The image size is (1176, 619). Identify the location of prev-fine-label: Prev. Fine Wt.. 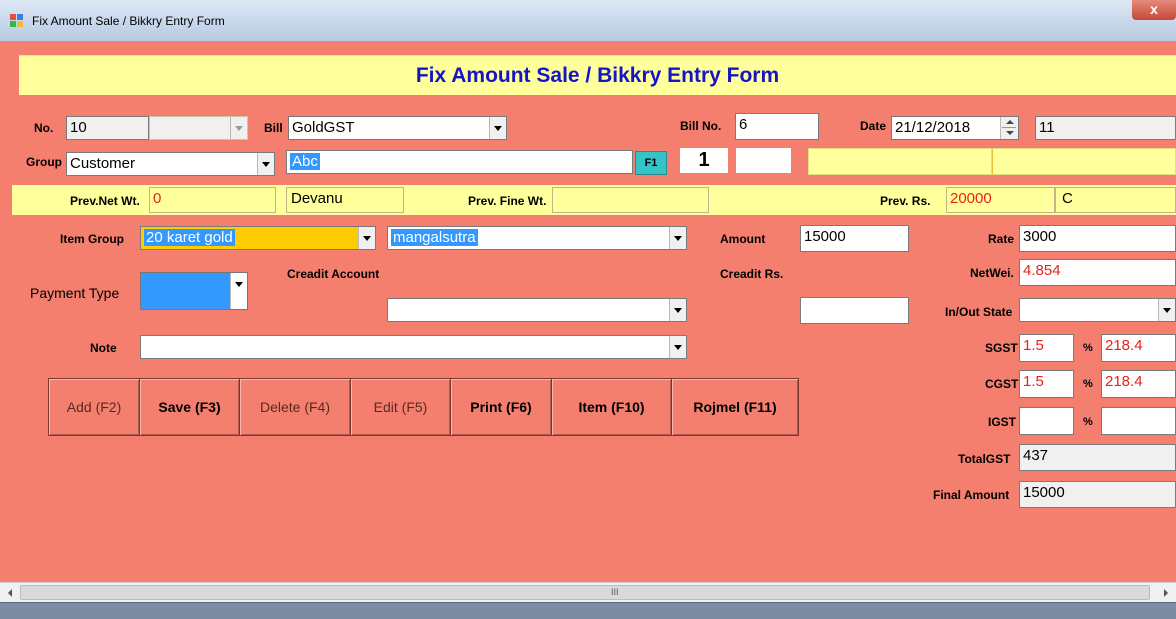
(507, 201).